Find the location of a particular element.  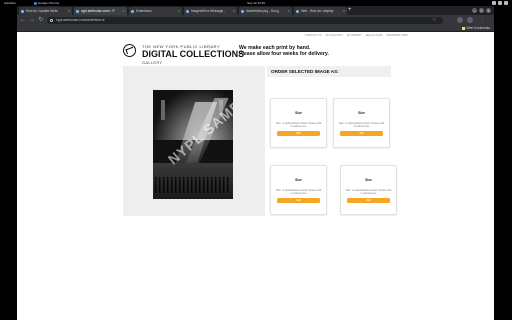

delivery-message-line2: Please allow four weeks for delivery. is located at coordinates (284, 54).